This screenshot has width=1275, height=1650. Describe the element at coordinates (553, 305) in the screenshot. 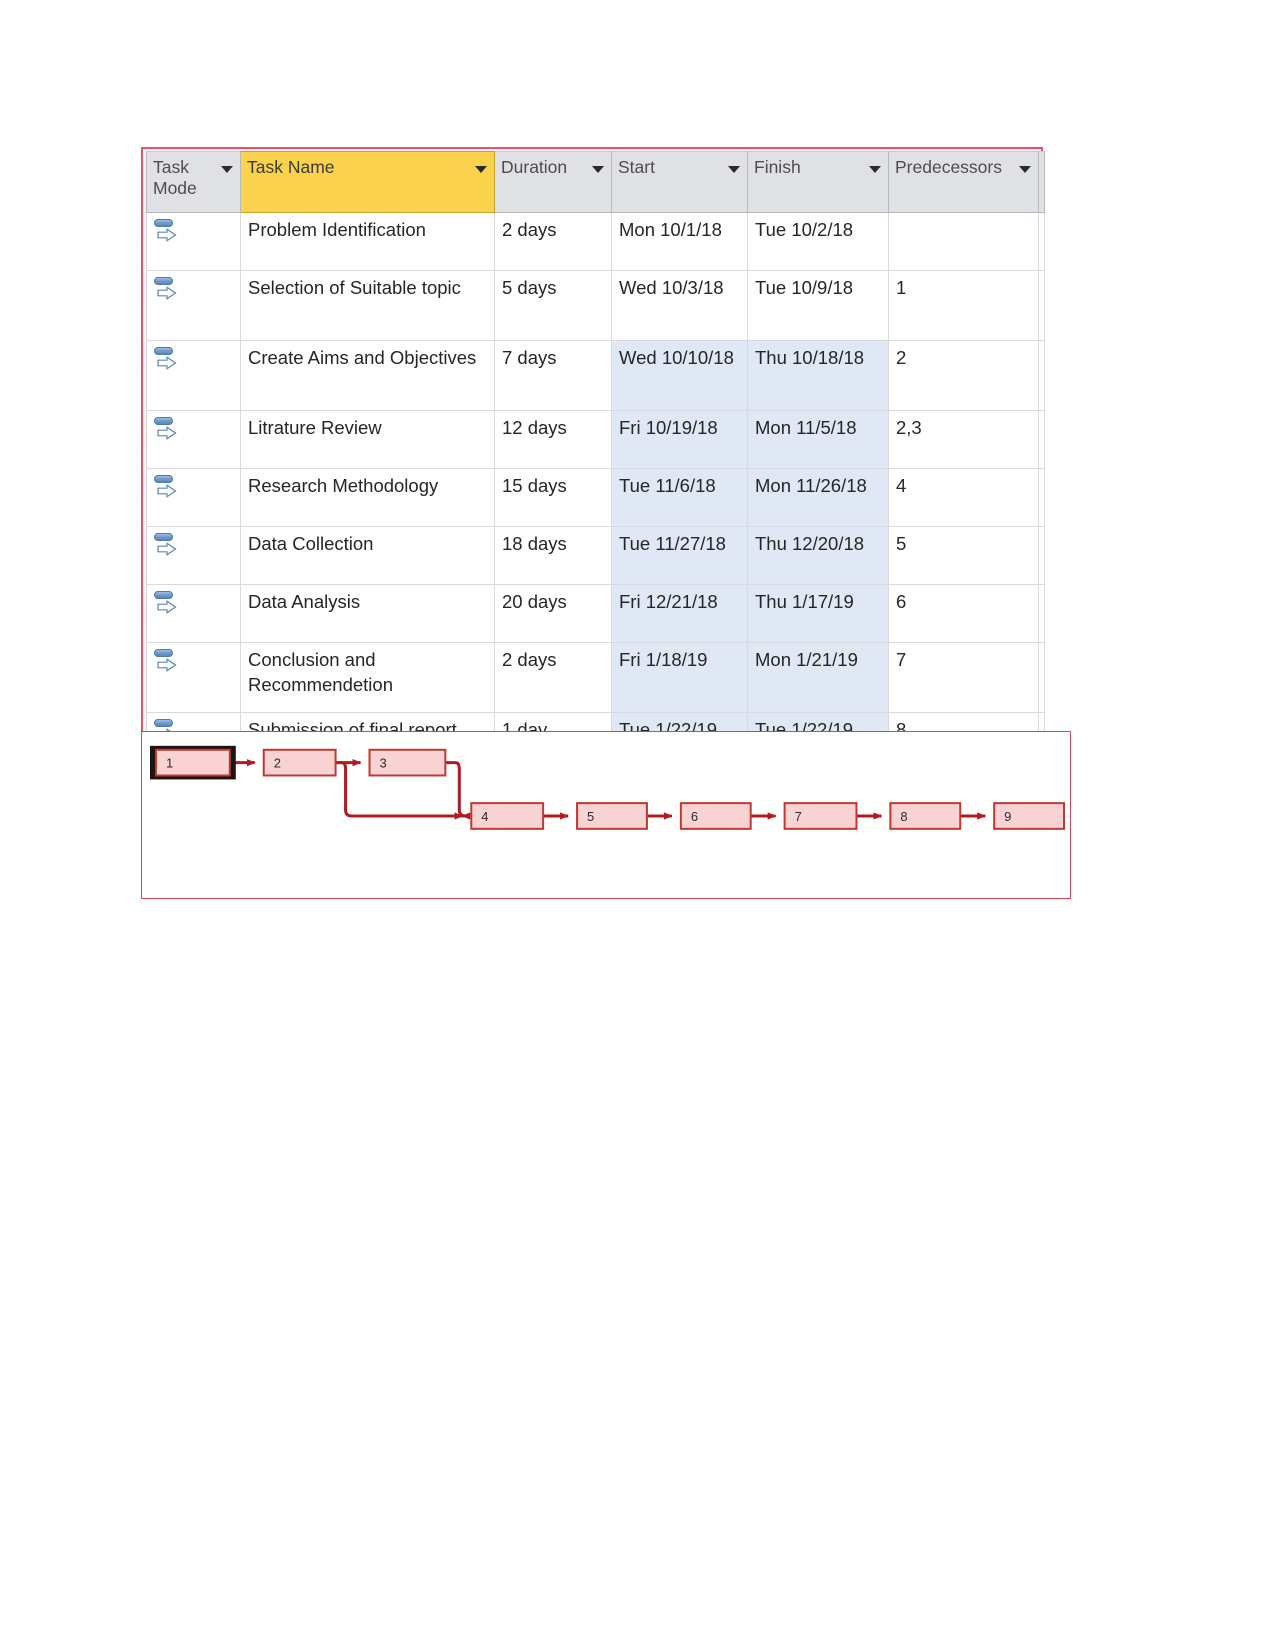

I see `cell-duration: 5 days` at that location.